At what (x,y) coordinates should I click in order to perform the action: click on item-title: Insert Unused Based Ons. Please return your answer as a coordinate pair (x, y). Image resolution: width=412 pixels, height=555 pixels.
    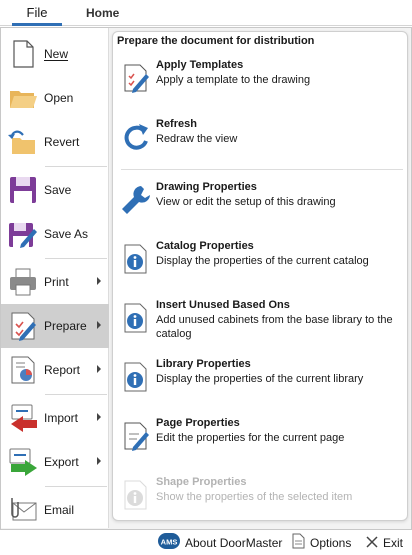
    Looking at the image, I should click on (223, 305).